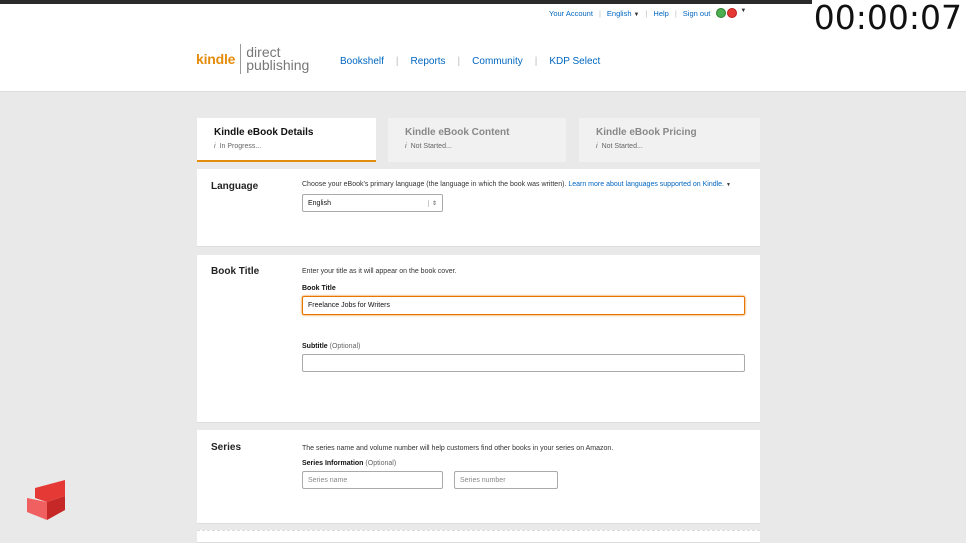 The height and width of the screenshot is (543, 966). I want to click on tab-title: Kindle eBook Pricing, so click(646, 132).